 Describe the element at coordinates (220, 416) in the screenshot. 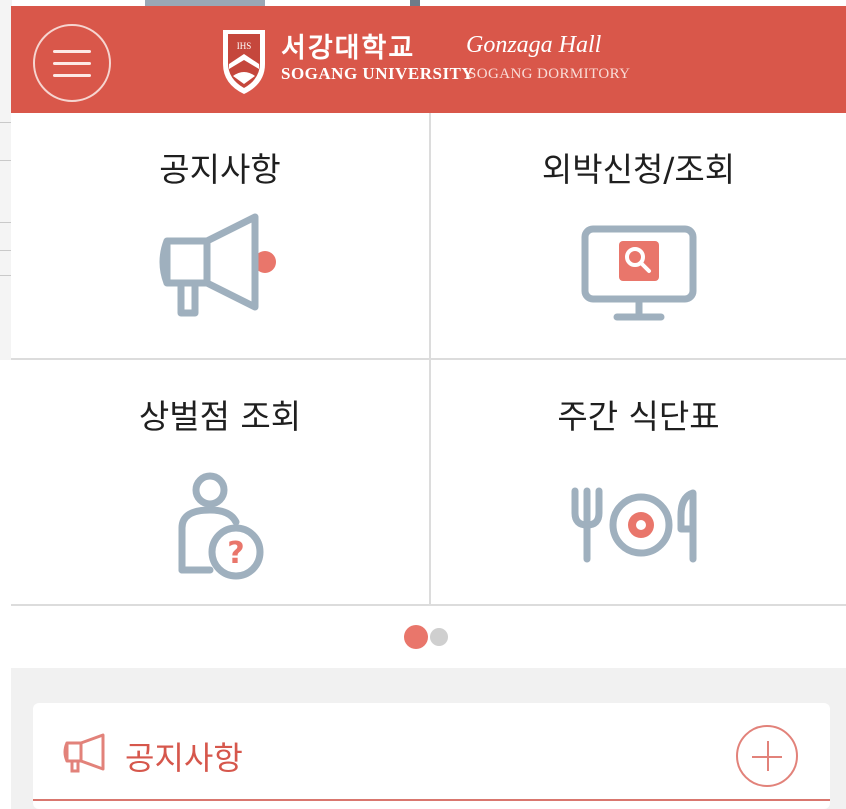

I see `tile-title: 상벌점 조회` at that location.